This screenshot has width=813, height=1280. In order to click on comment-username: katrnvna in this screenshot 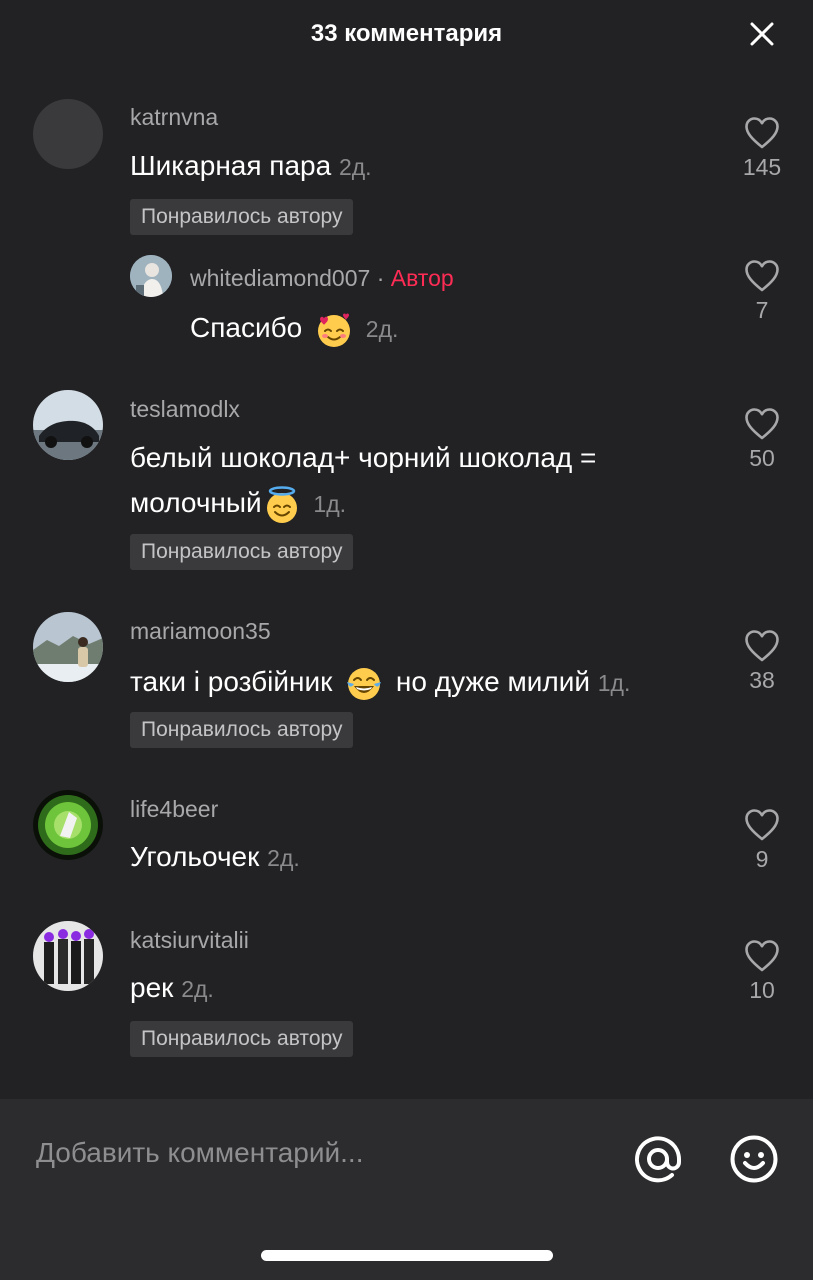, I will do `click(174, 117)`.